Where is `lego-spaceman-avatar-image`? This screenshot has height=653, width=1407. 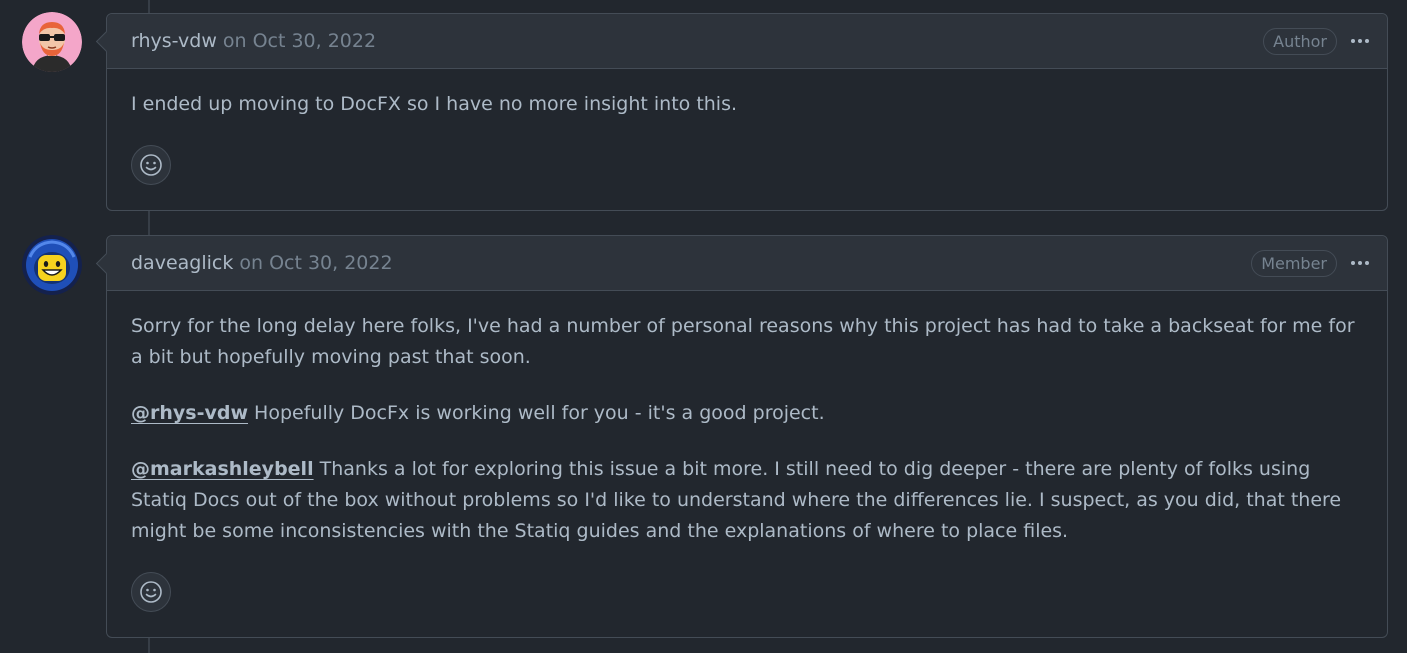 lego-spaceman-avatar-image is located at coordinates (52, 265).